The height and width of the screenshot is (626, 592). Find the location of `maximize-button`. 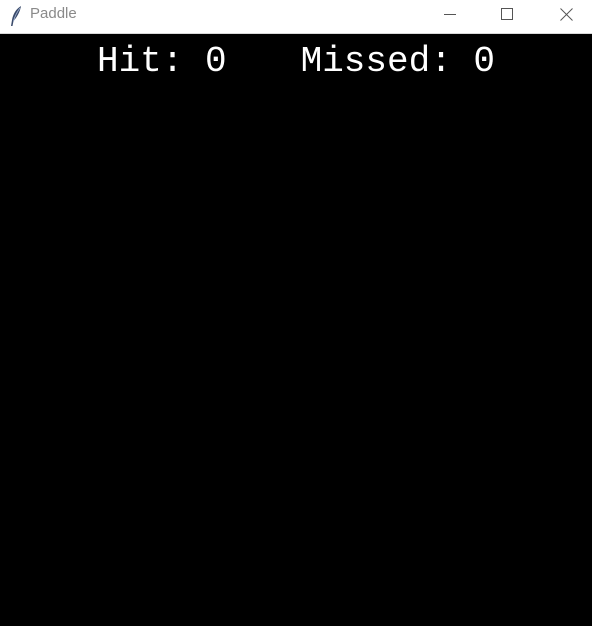

maximize-button is located at coordinates (507, 14).